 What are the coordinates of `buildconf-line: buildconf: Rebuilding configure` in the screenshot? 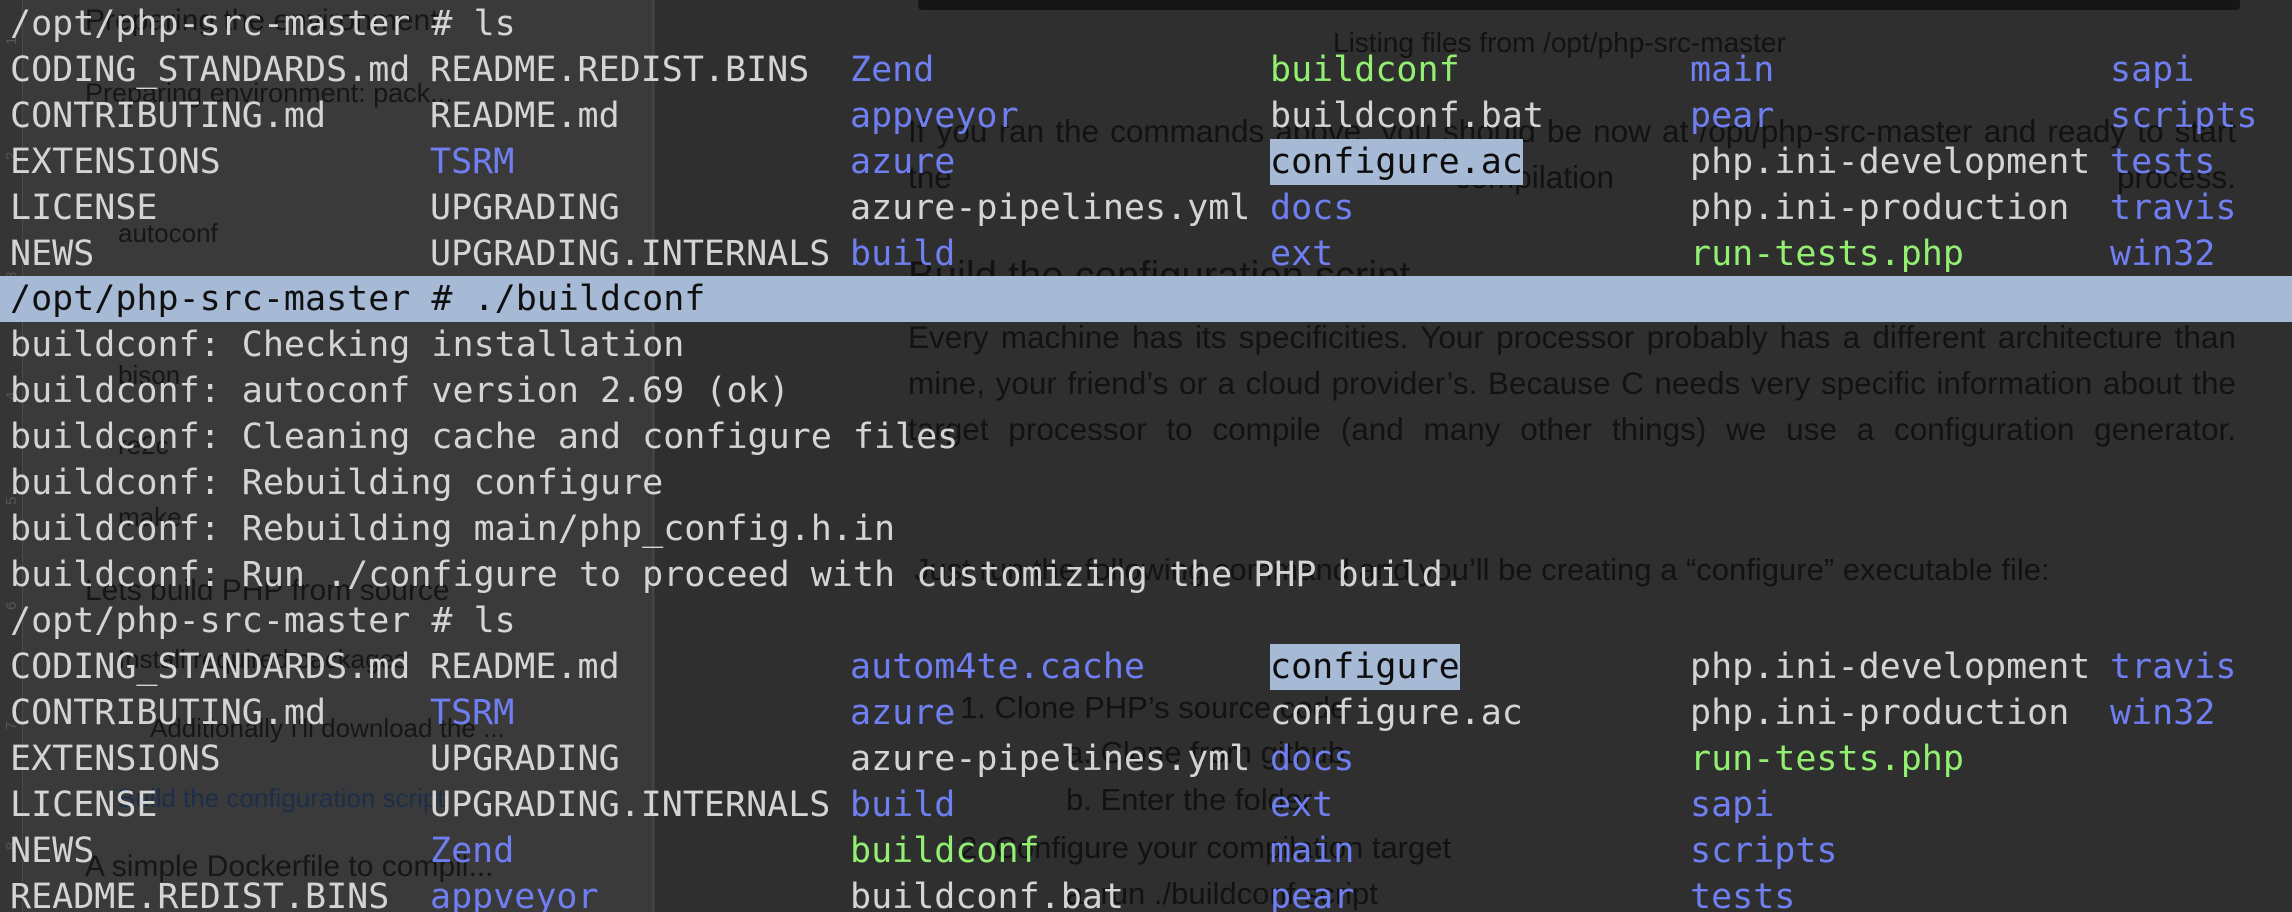 It's located at (337, 483).